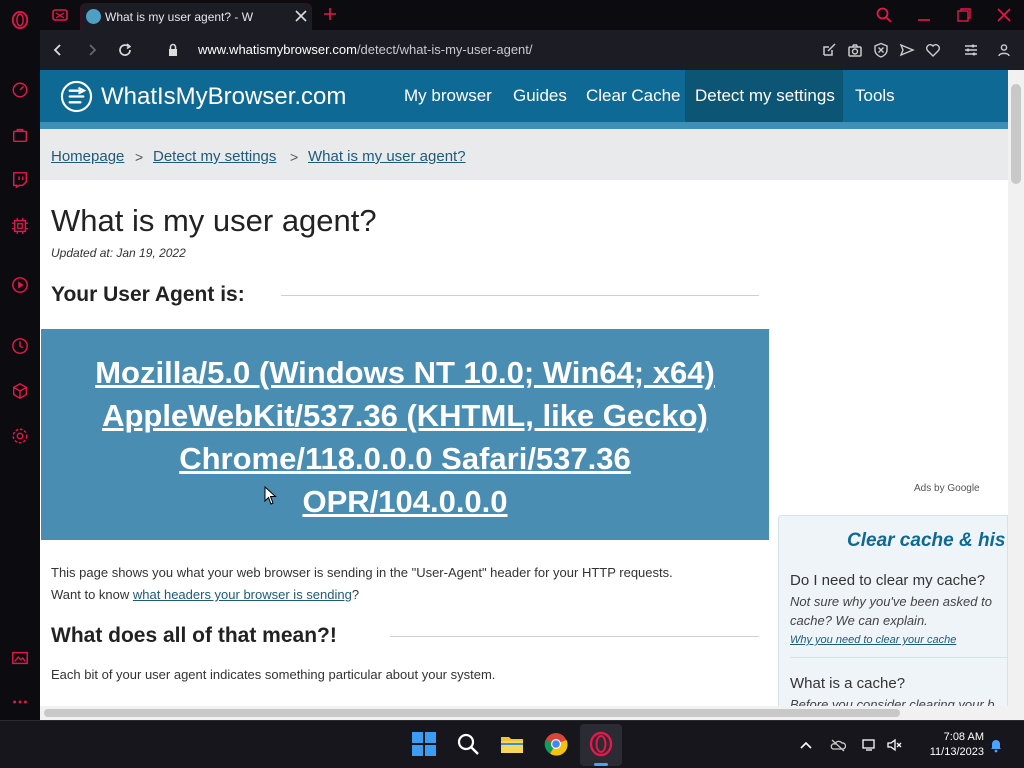 This screenshot has width=1024, height=768. I want to click on minimize-icon, so click(924, 15).